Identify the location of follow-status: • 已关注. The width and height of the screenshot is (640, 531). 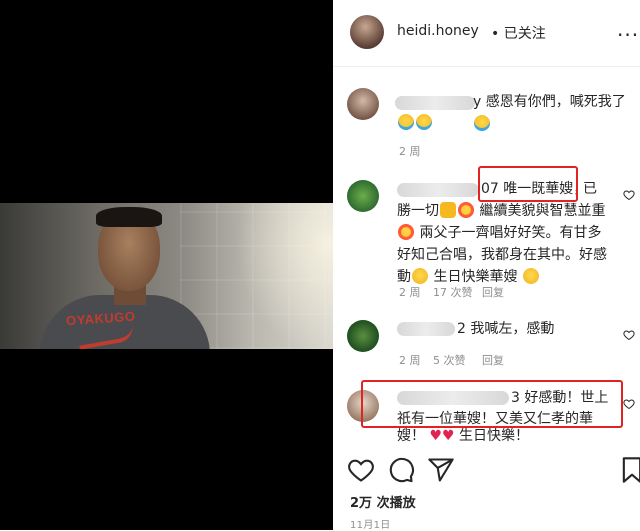
(518, 33).